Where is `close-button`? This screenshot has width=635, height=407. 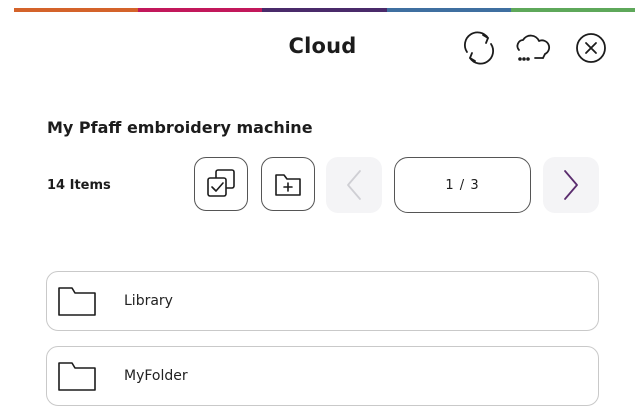 close-button is located at coordinates (591, 48).